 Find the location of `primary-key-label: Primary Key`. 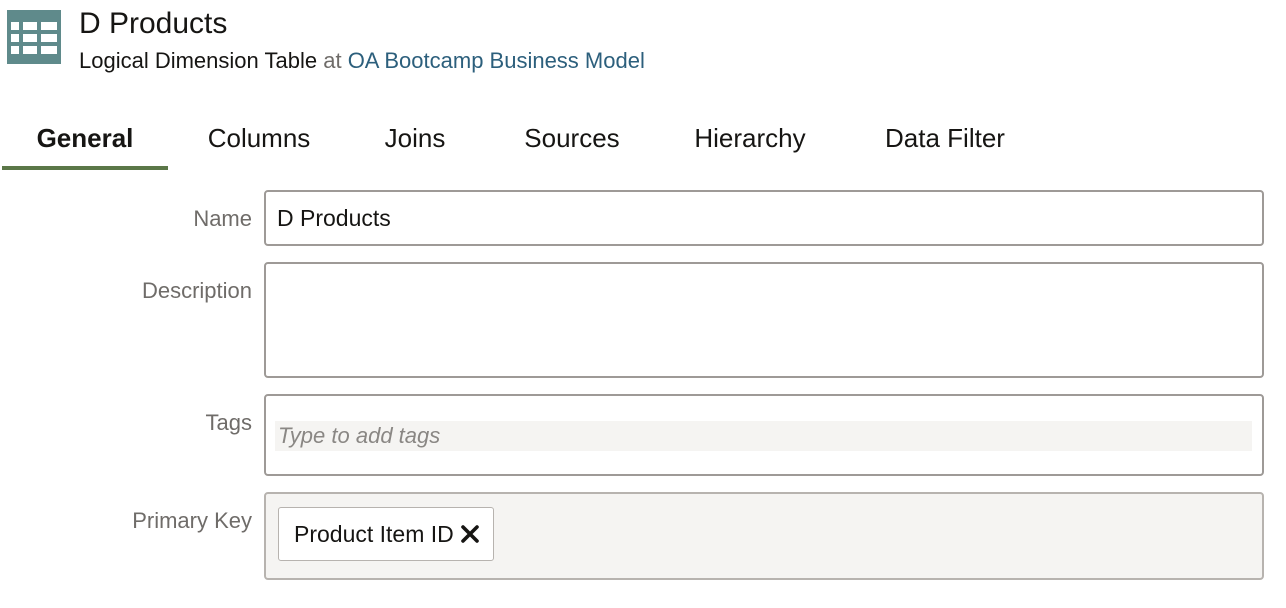

primary-key-label: Primary Key is located at coordinates (192, 520).